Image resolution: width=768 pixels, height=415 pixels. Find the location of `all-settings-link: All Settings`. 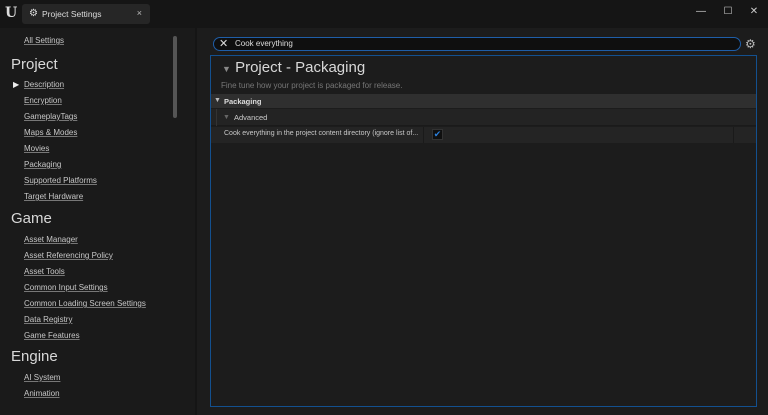

all-settings-link: All Settings is located at coordinates (44, 40).